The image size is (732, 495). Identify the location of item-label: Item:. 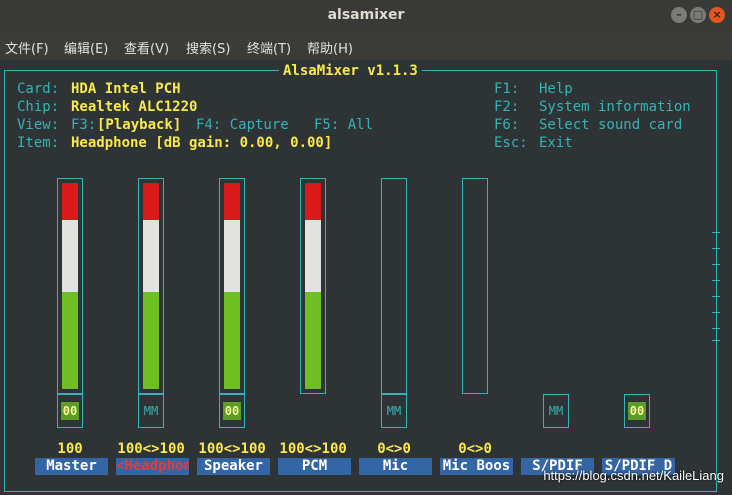
(38, 143).